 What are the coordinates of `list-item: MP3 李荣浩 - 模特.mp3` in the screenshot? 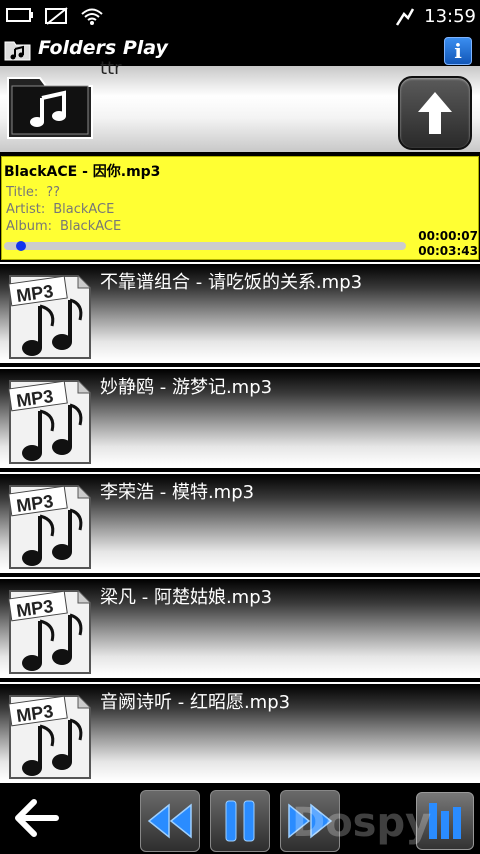 It's located at (240, 522).